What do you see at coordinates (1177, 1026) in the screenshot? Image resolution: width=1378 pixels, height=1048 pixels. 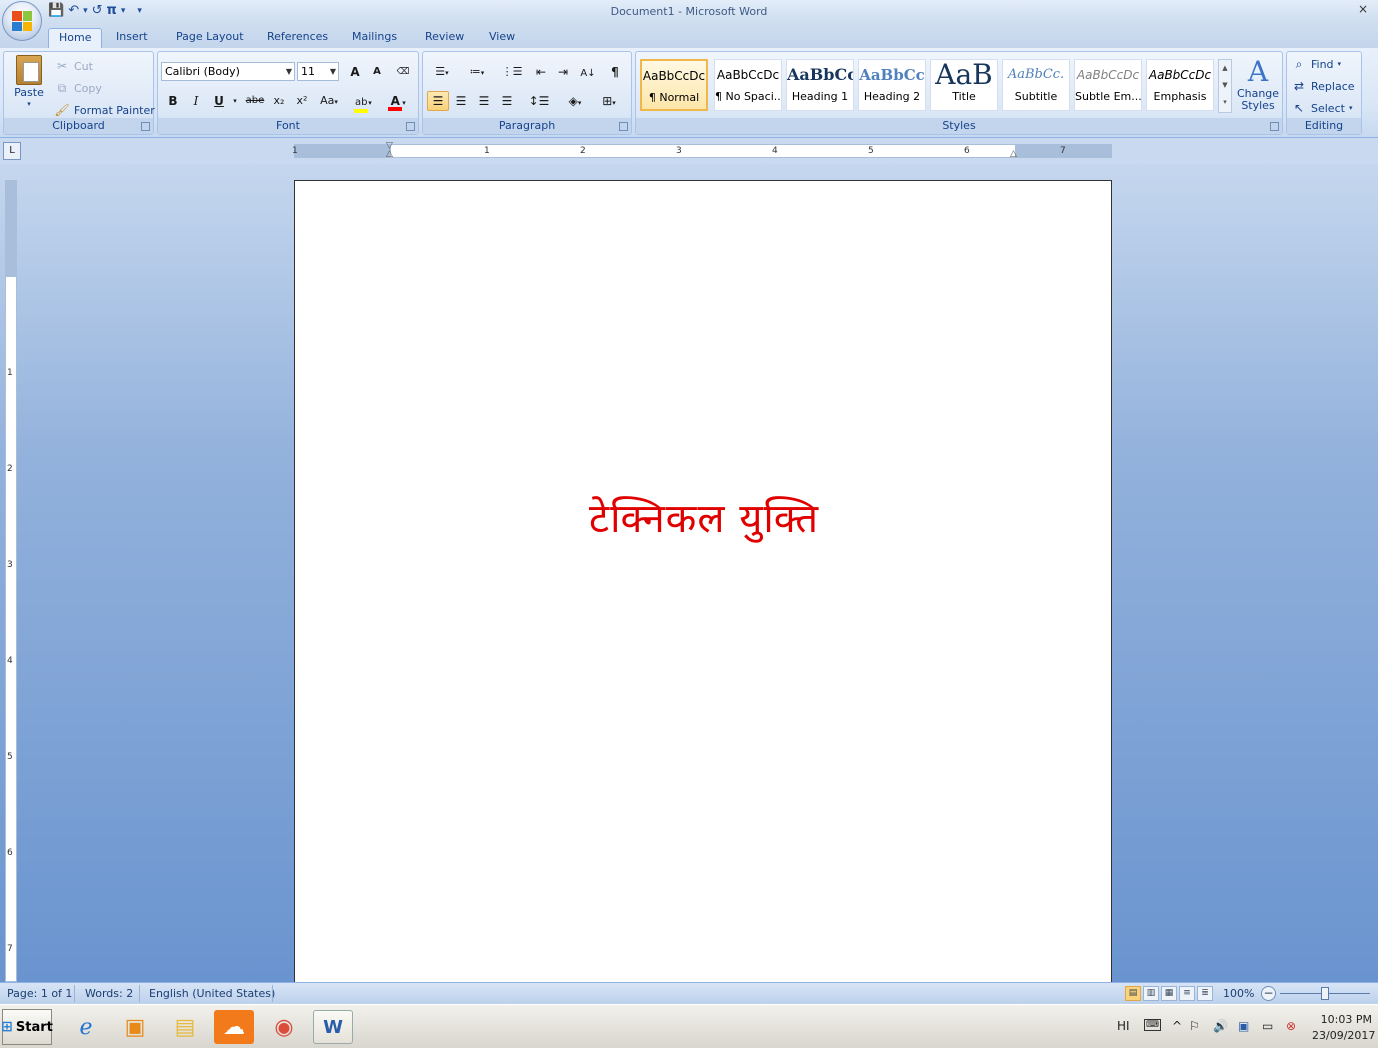 I see `show-hidden-icons: ^` at bounding box center [1177, 1026].